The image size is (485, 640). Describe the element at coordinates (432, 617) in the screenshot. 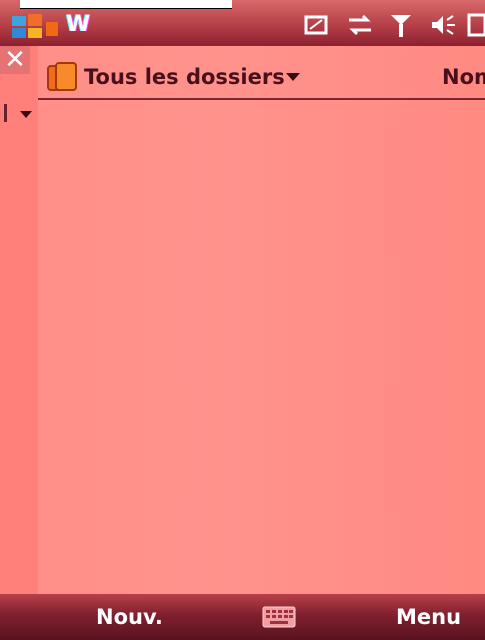

I see `menu-button: Menu` at that location.